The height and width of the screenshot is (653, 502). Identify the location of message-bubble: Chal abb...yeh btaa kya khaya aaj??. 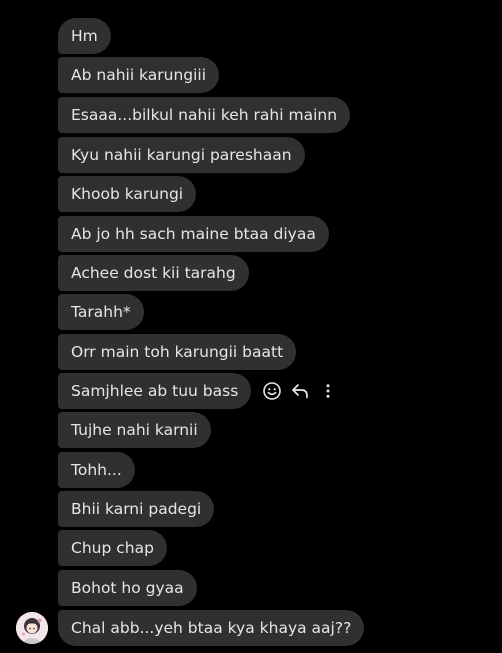
(211, 628).